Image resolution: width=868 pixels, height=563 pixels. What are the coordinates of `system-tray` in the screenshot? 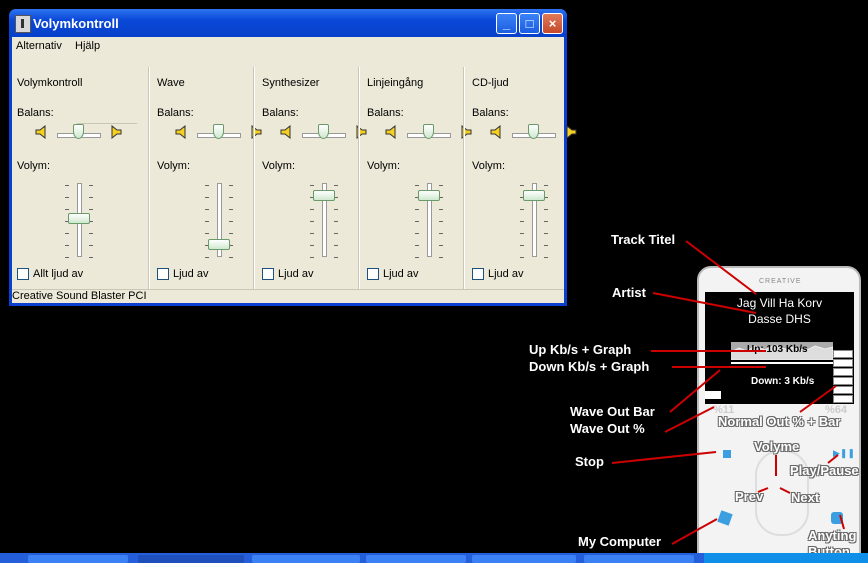 It's located at (786, 558).